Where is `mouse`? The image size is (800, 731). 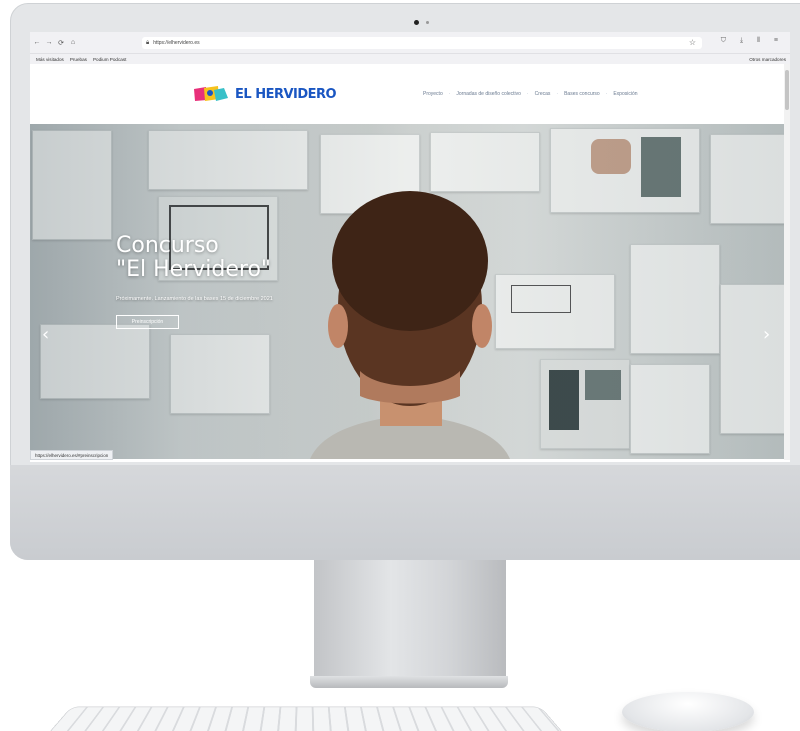 mouse is located at coordinates (688, 711).